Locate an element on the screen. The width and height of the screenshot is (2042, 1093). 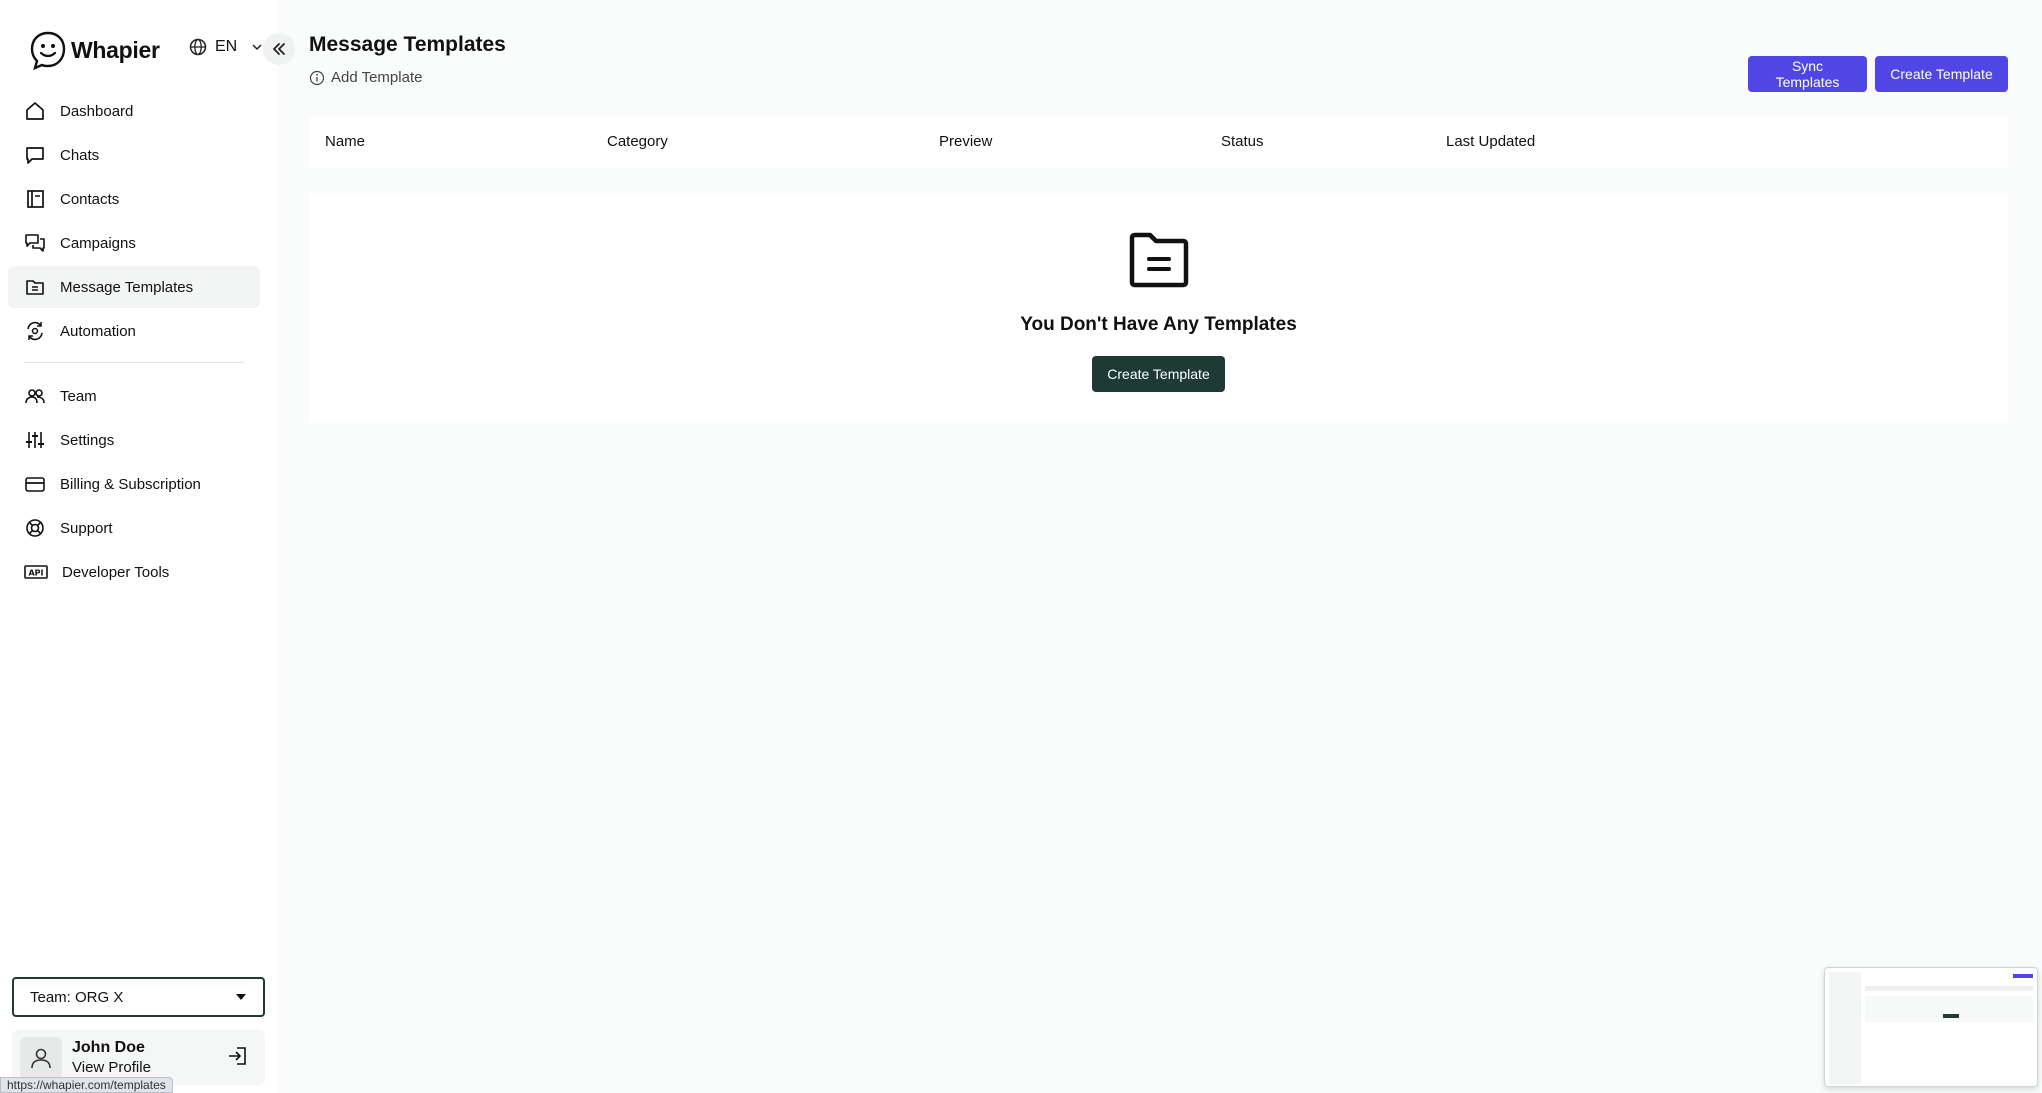
create-template-button: Create Template is located at coordinates (1941, 74).